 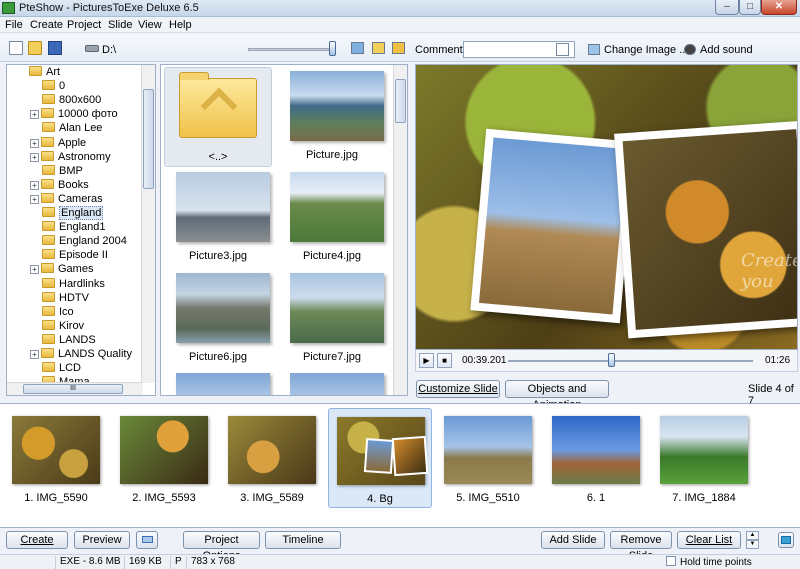 I want to click on tree-item: + Apple, so click(x=58, y=143).